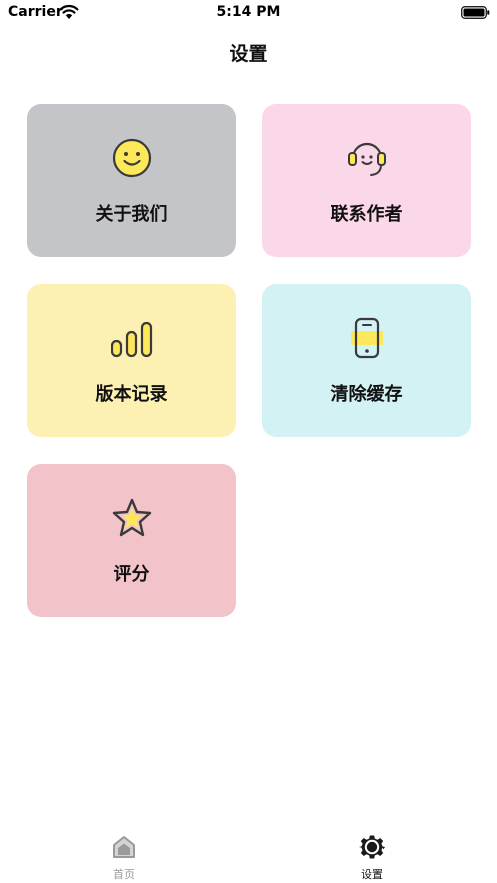 This screenshot has height=883, width=497. What do you see at coordinates (131, 540) in the screenshot?
I see `rate-card: 评分` at bounding box center [131, 540].